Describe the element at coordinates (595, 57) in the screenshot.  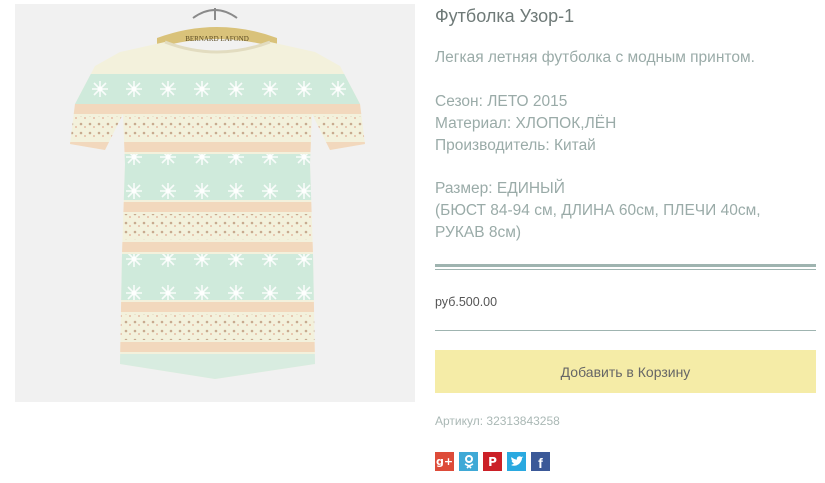
I see `product-description: Легкая летняя футболка с модным принтом.` at that location.